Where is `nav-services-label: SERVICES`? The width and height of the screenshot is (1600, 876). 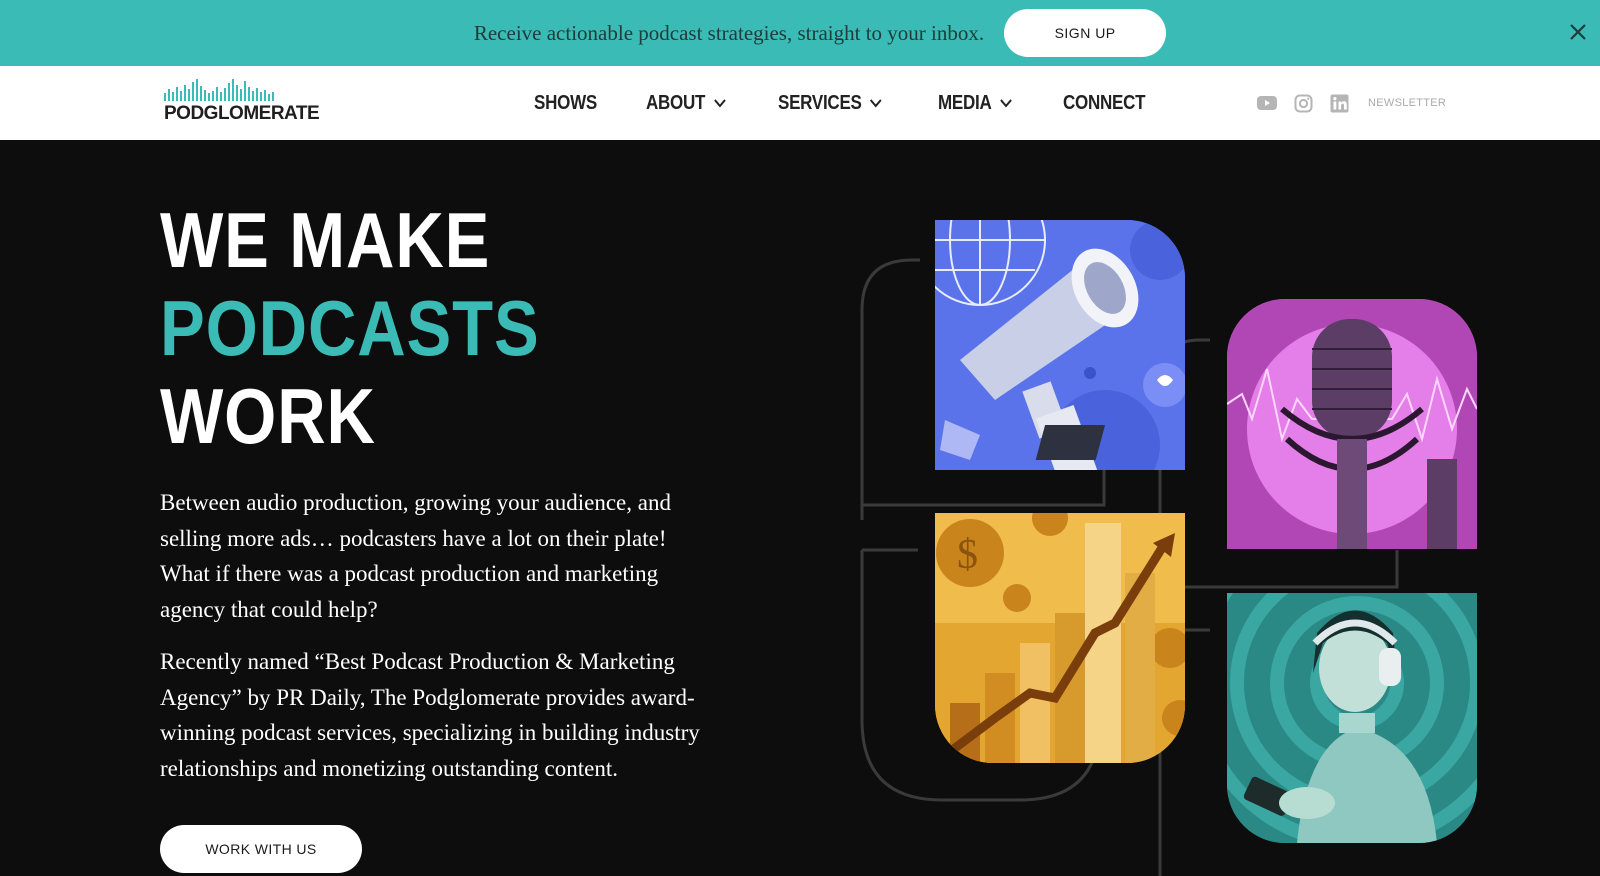 nav-services-label: SERVICES is located at coordinates (819, 102).